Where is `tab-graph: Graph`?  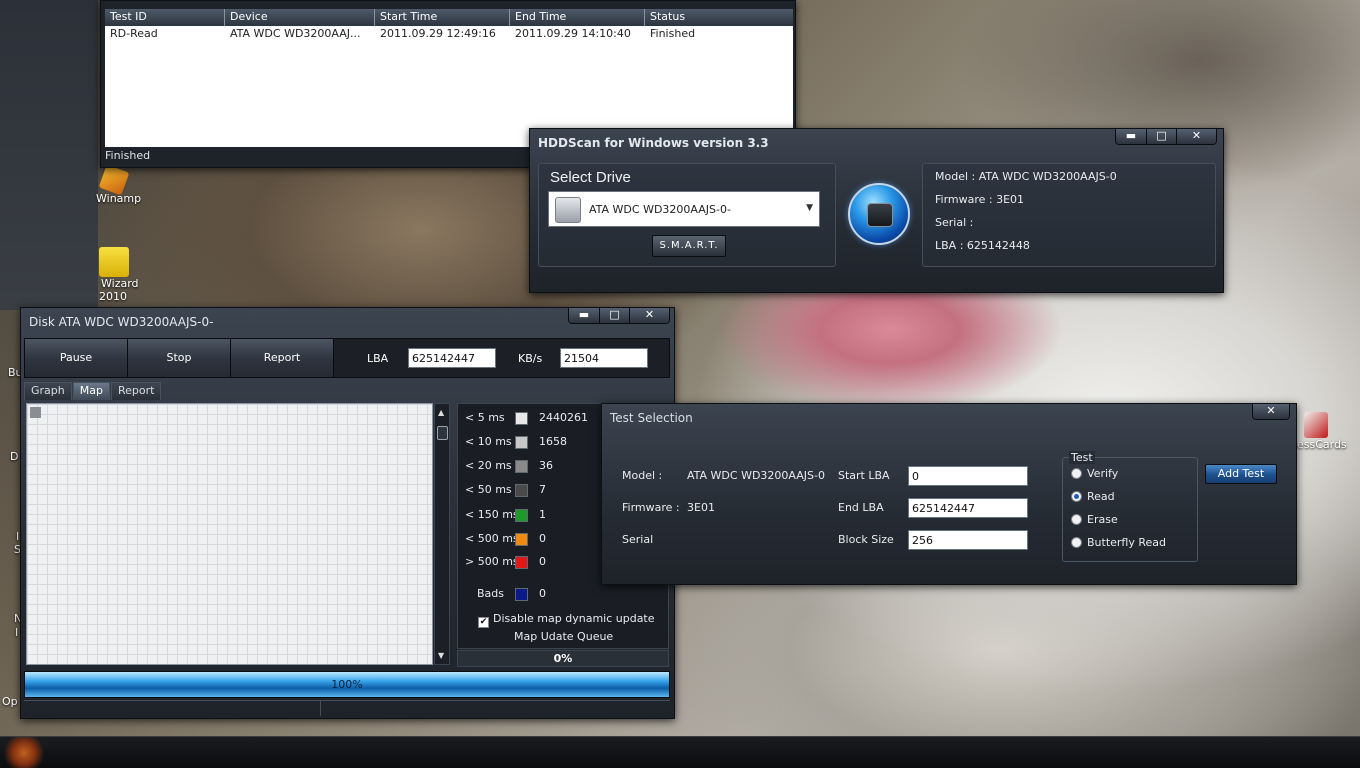
tab-graph: Graph is located at coordinates (48, 391).